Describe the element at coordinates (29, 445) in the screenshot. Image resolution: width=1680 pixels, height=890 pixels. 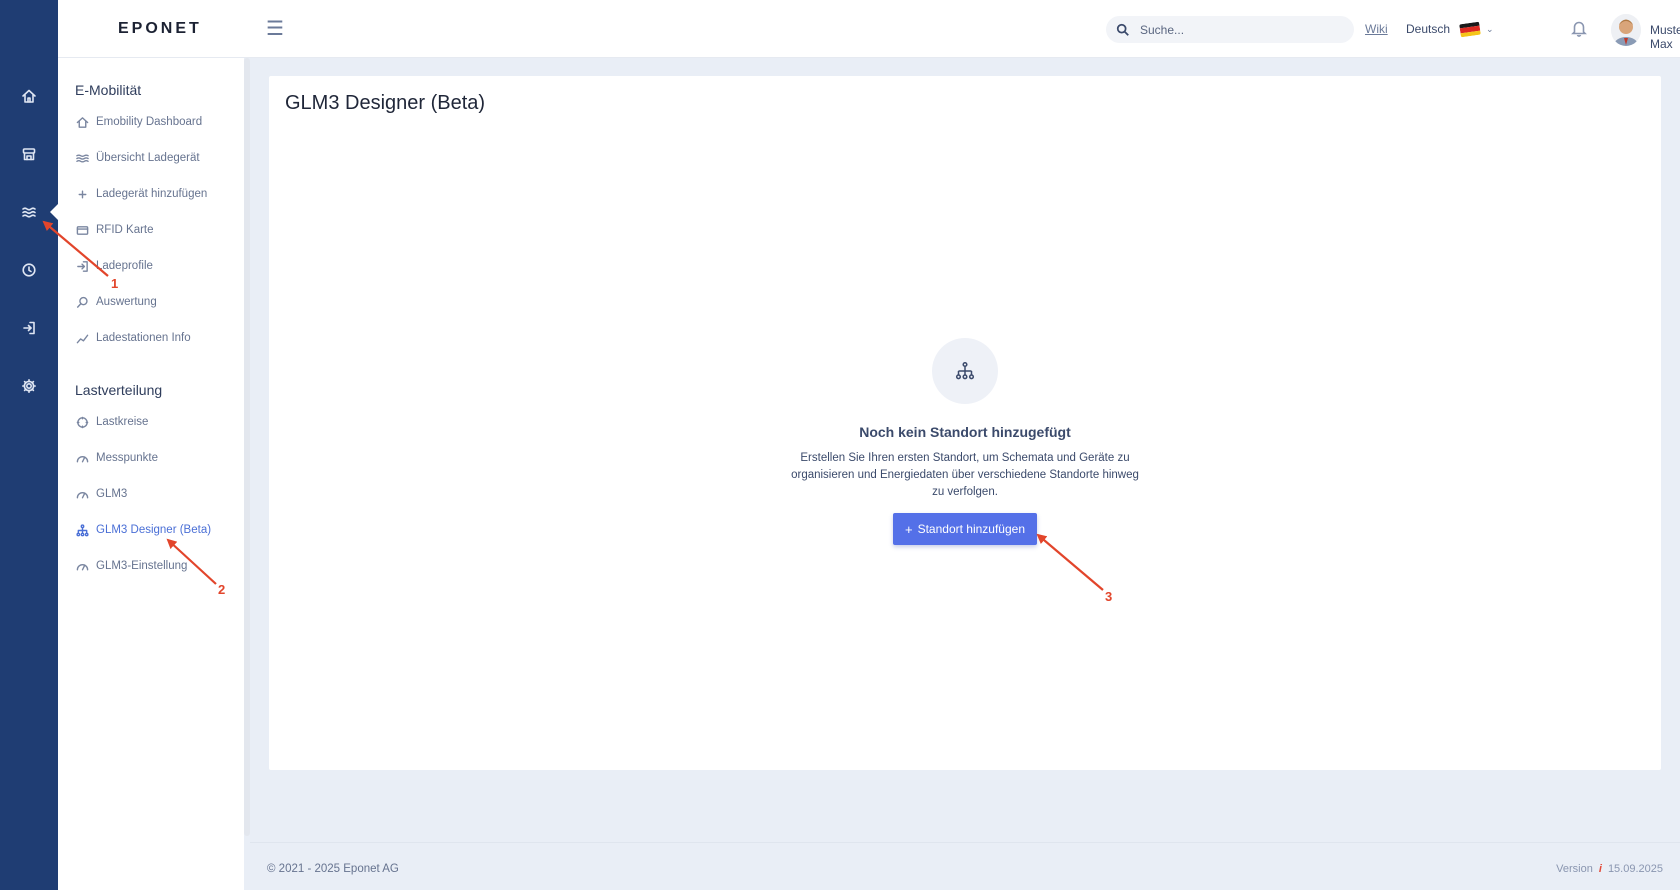
I see `icon-rail` at that location.